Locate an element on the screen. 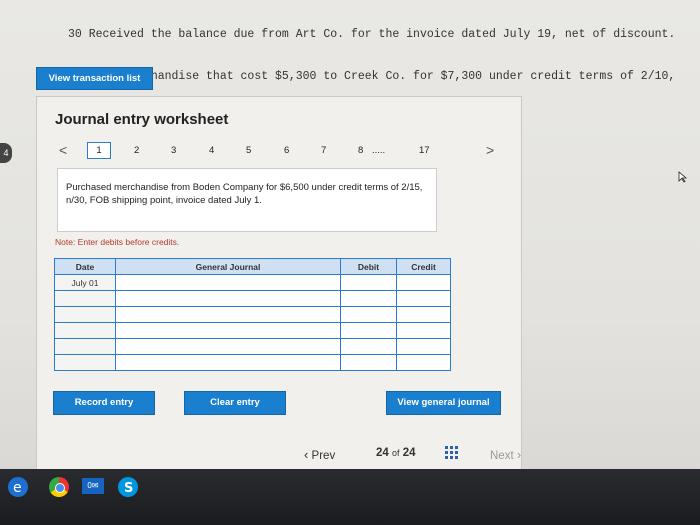 The width and height of the screenshot is (700, 525). pager-page: 1 is located at coordinates (99, 150).